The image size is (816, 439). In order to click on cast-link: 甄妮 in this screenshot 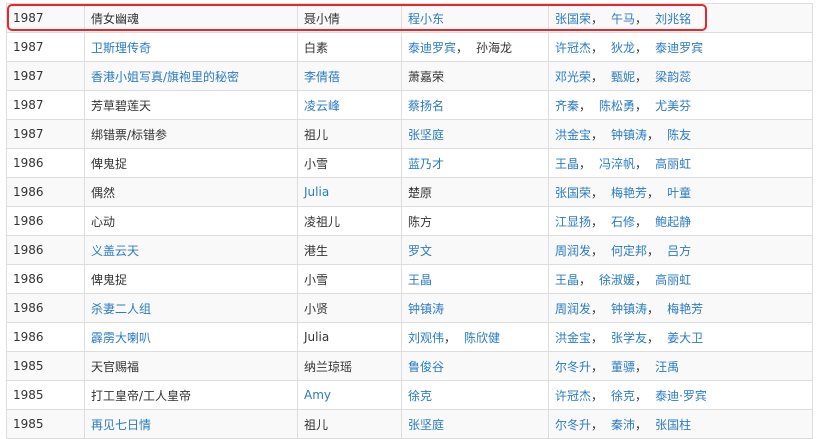, I will do `click(623, 77)`.